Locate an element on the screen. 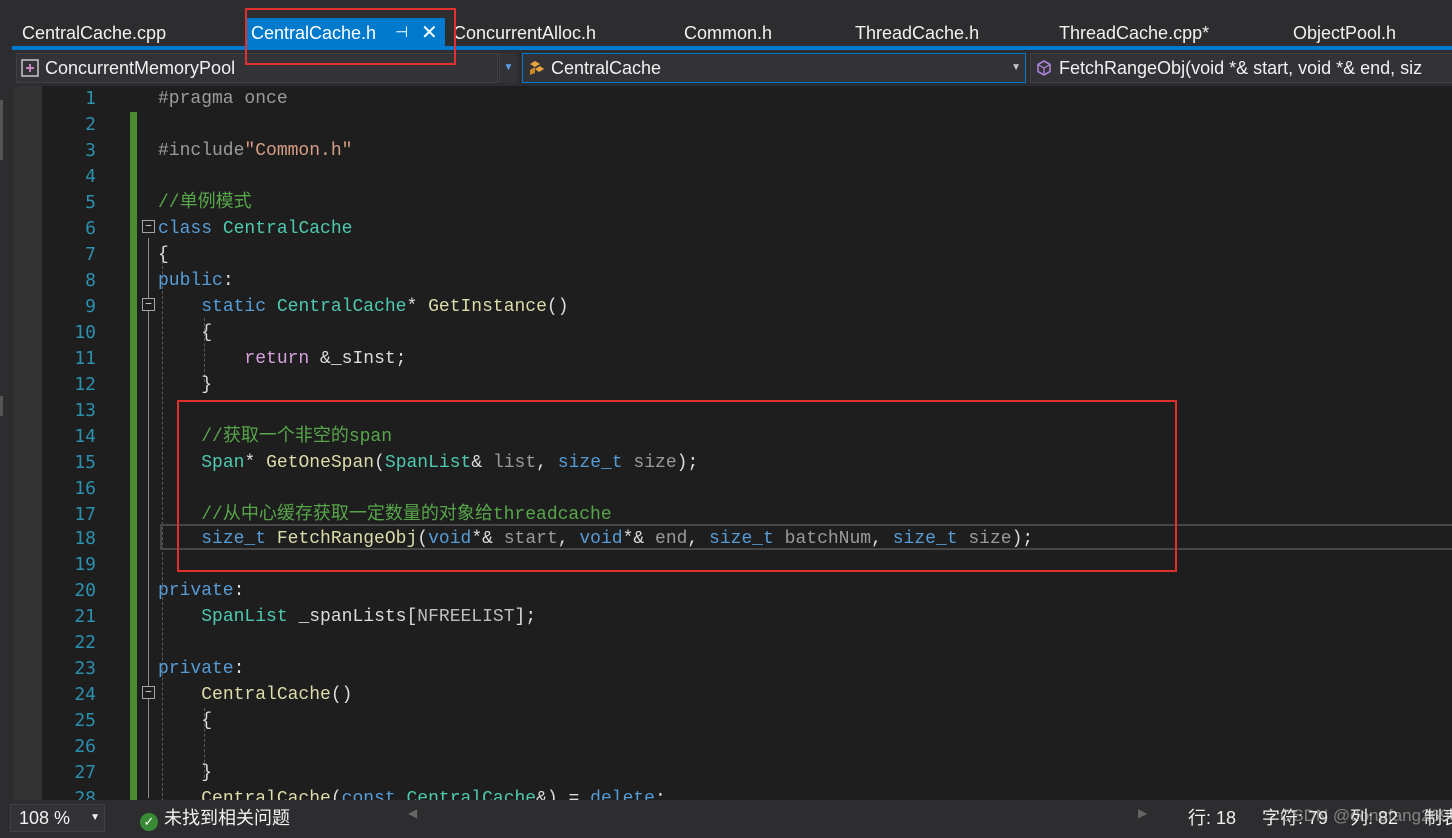 Image resolution: width=1452 pixels, height=838 pixels. code-line: 12 } is located at coordinates (733, 385).